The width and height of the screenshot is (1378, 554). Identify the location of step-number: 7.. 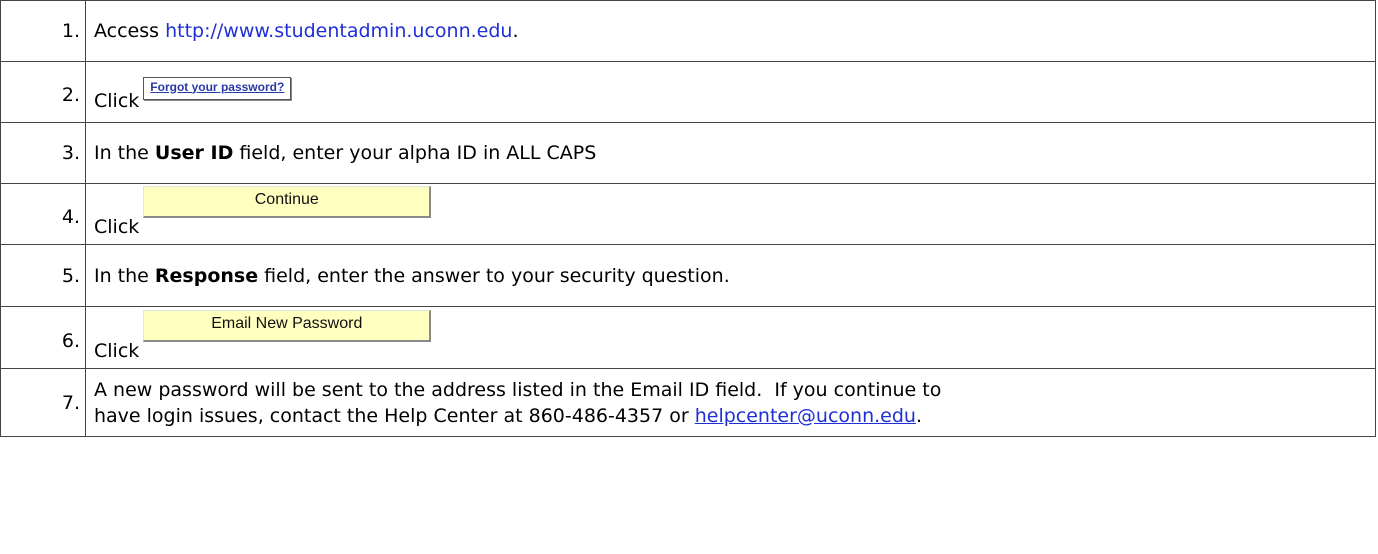
(43, 402).